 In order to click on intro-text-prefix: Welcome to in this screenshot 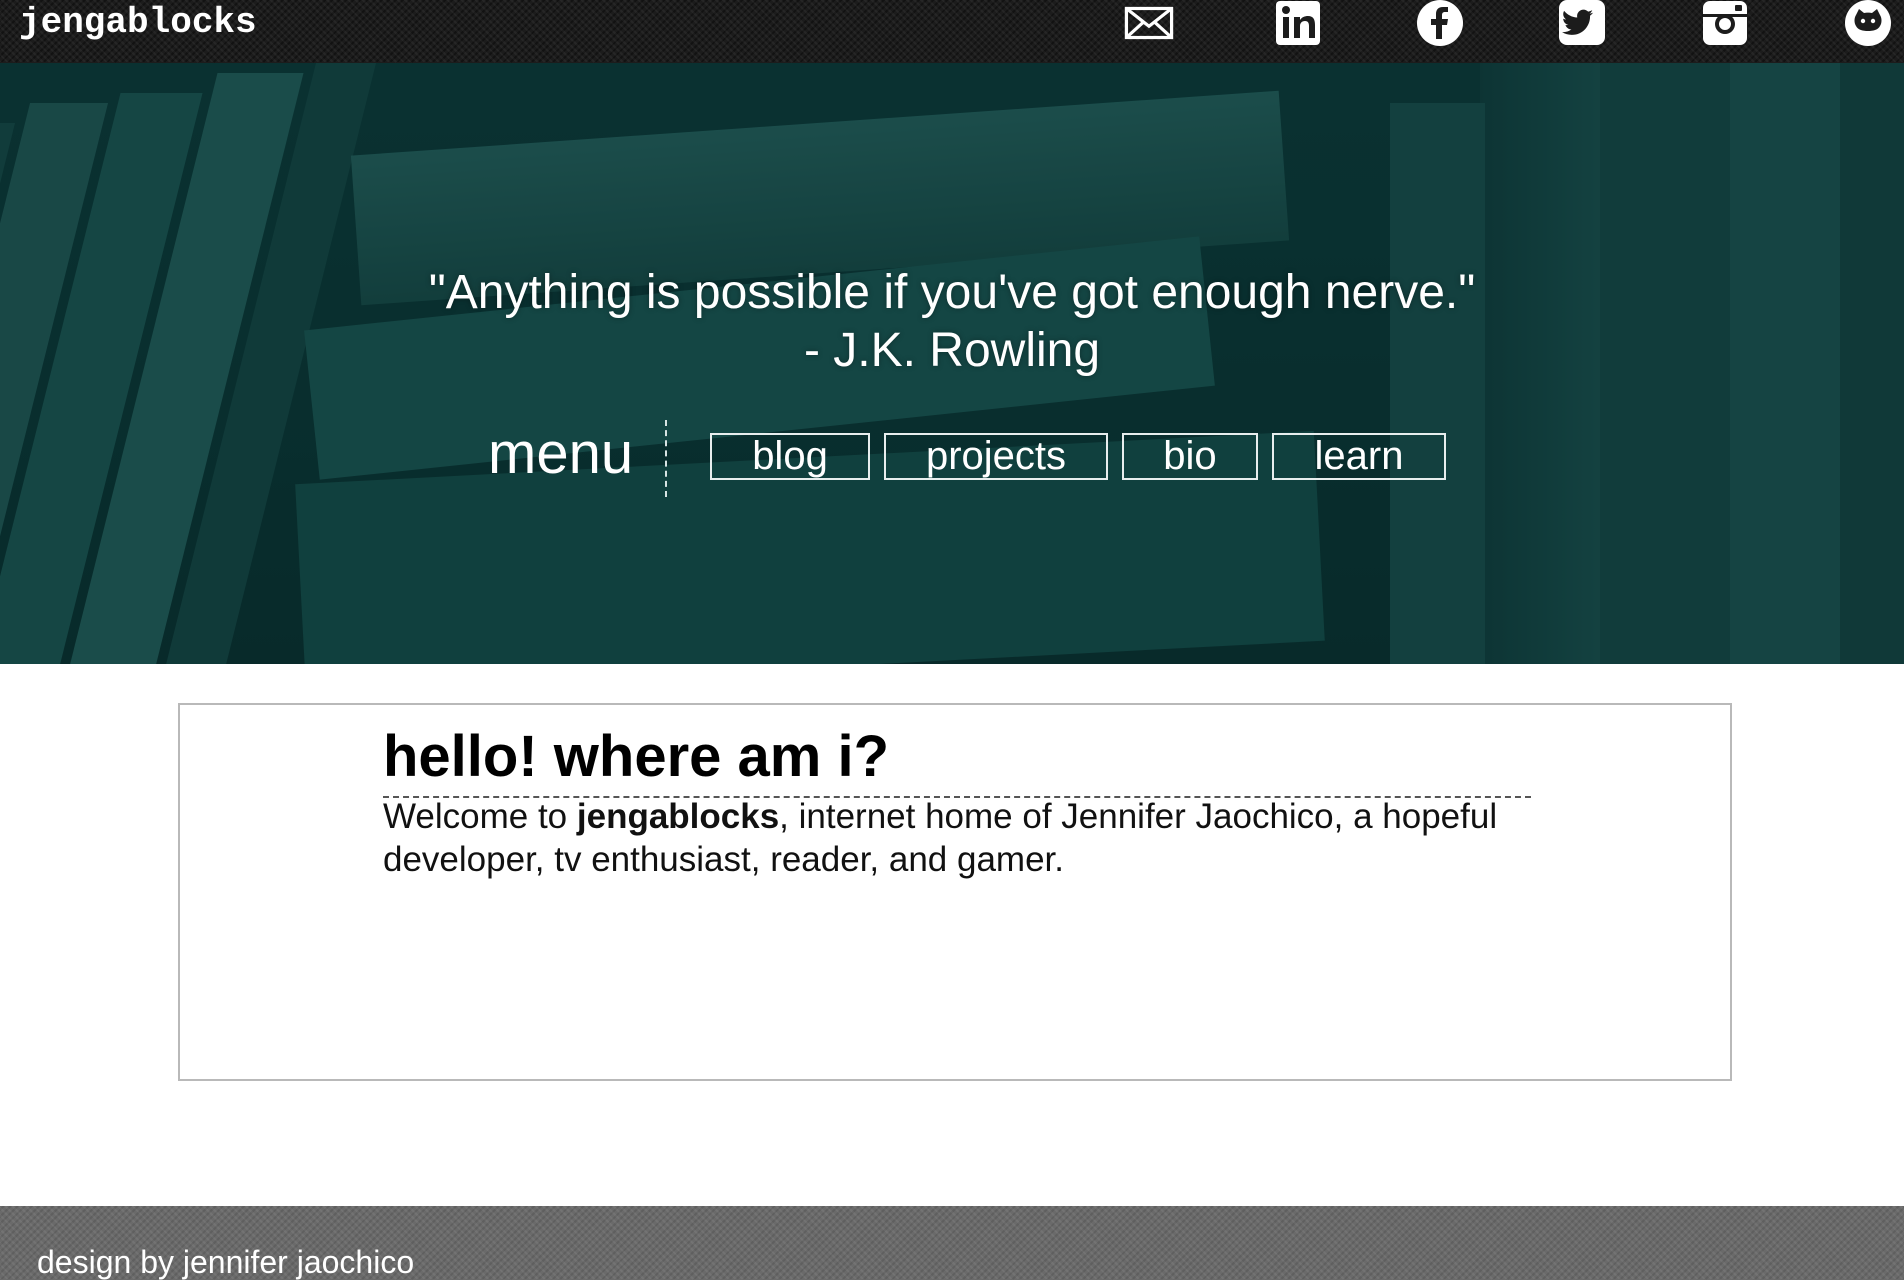, I will do `click(480, 816)`.